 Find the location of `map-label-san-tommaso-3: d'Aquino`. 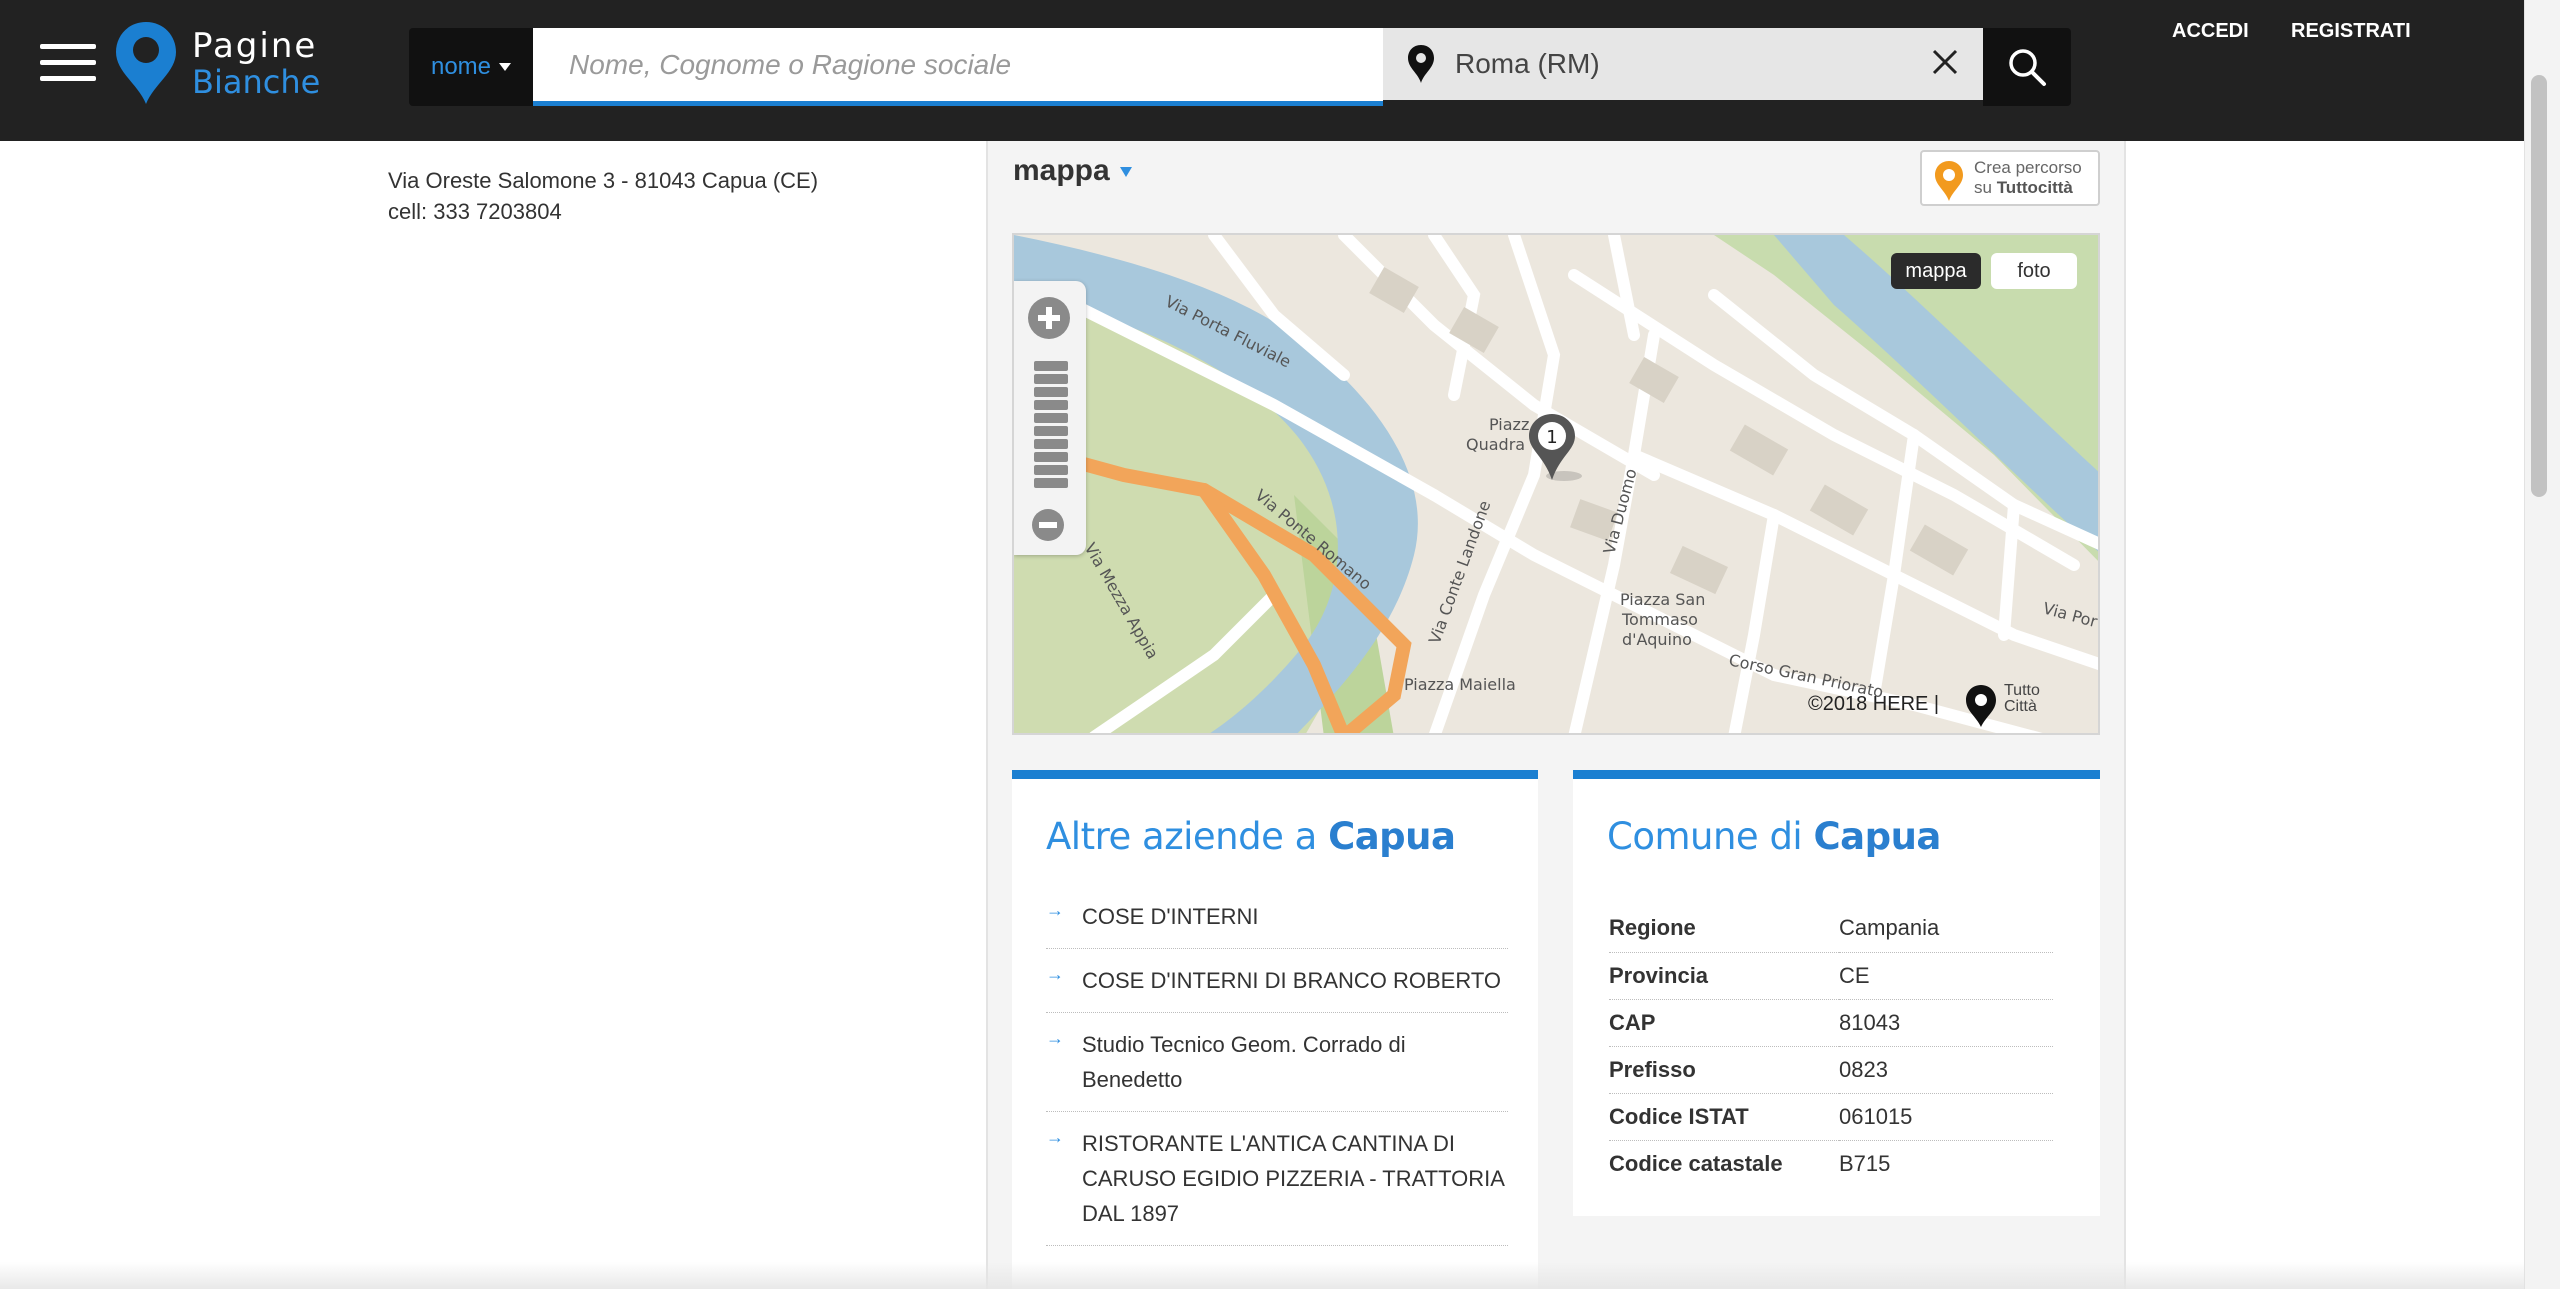

map-label-san-tommaso-3: d'Aquino is located at coordinates (1657, 639).